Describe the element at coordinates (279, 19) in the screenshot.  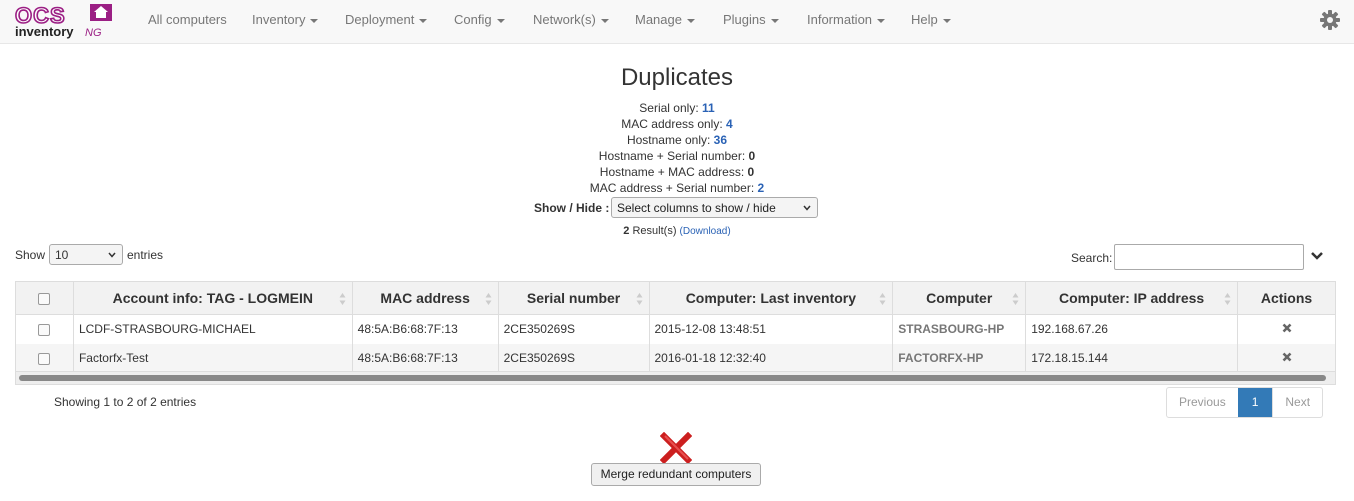
I see `nav-item-label: Inventory` at that location.